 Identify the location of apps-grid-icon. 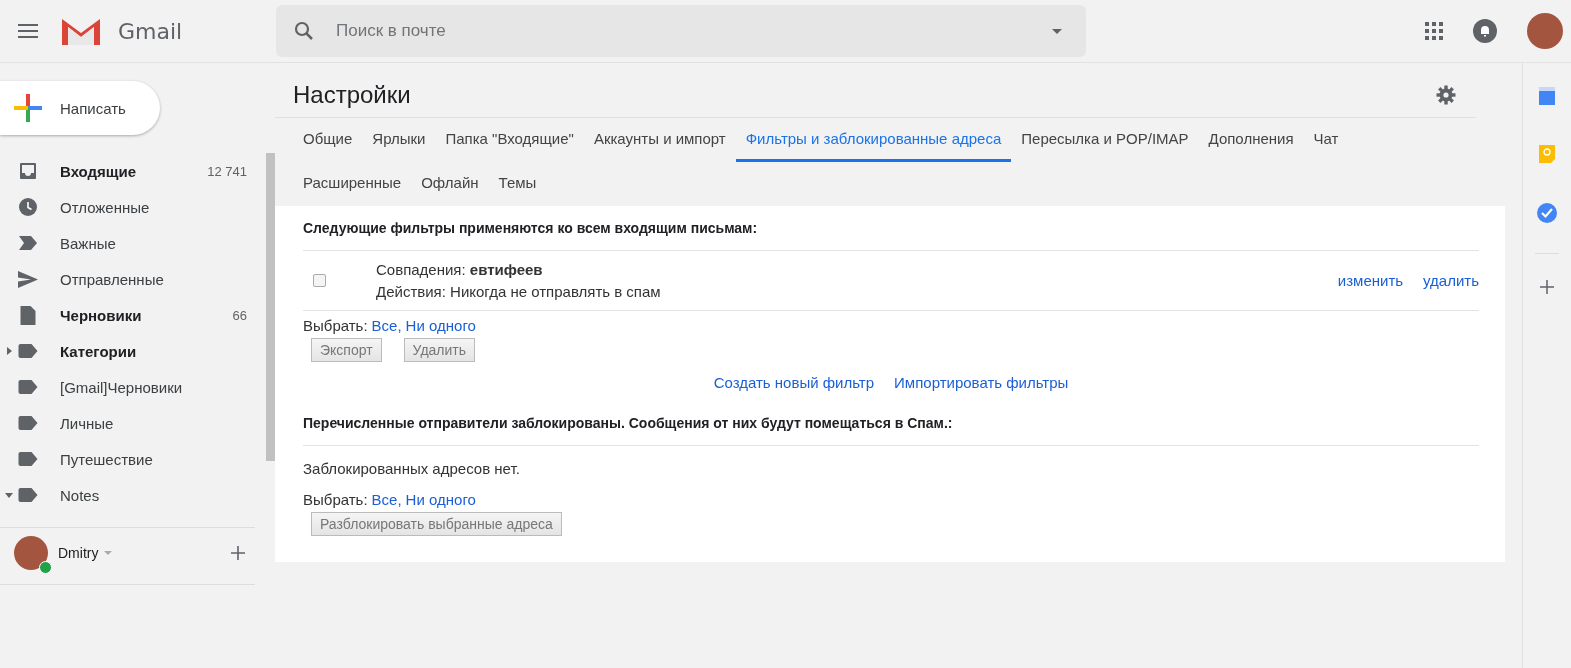
(1434, 31).